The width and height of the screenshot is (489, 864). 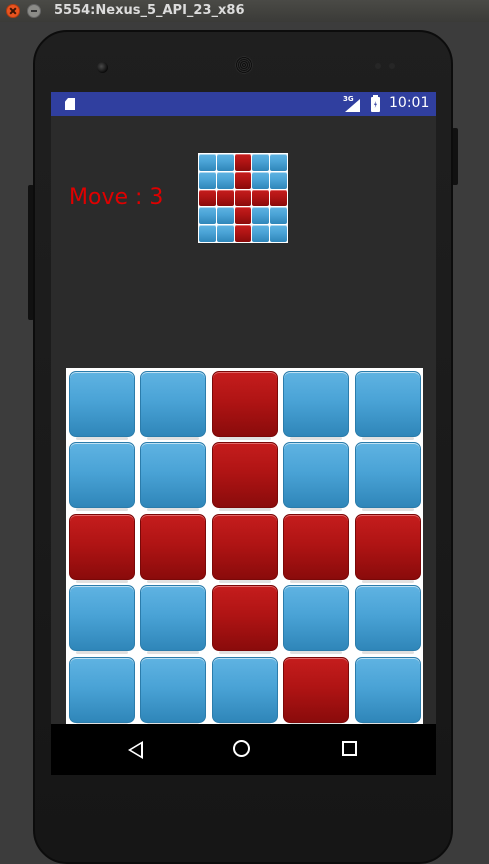 What do you see at coordinates (348, 99) in the screenshot?
I see `network-type-label: 3G` at bounding box center [348, 99].